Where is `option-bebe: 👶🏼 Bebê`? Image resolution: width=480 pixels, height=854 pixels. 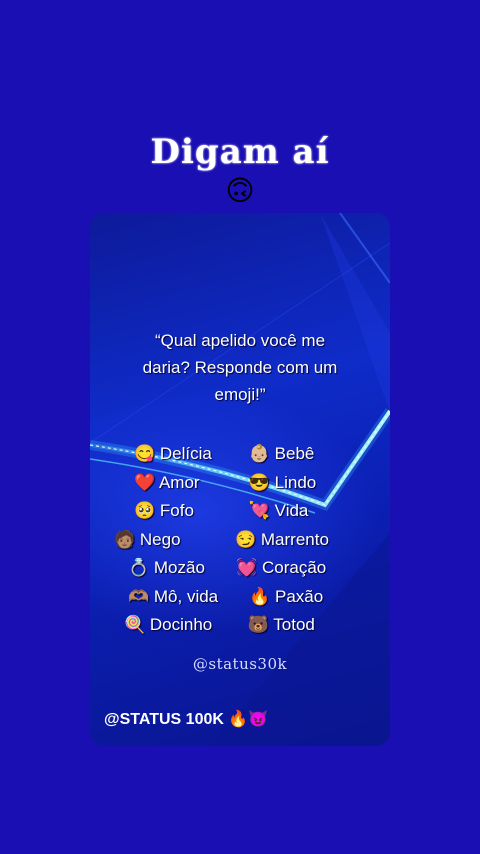 option-bebe: 👶🏼 Bebê is located at coordinates (281, 454).